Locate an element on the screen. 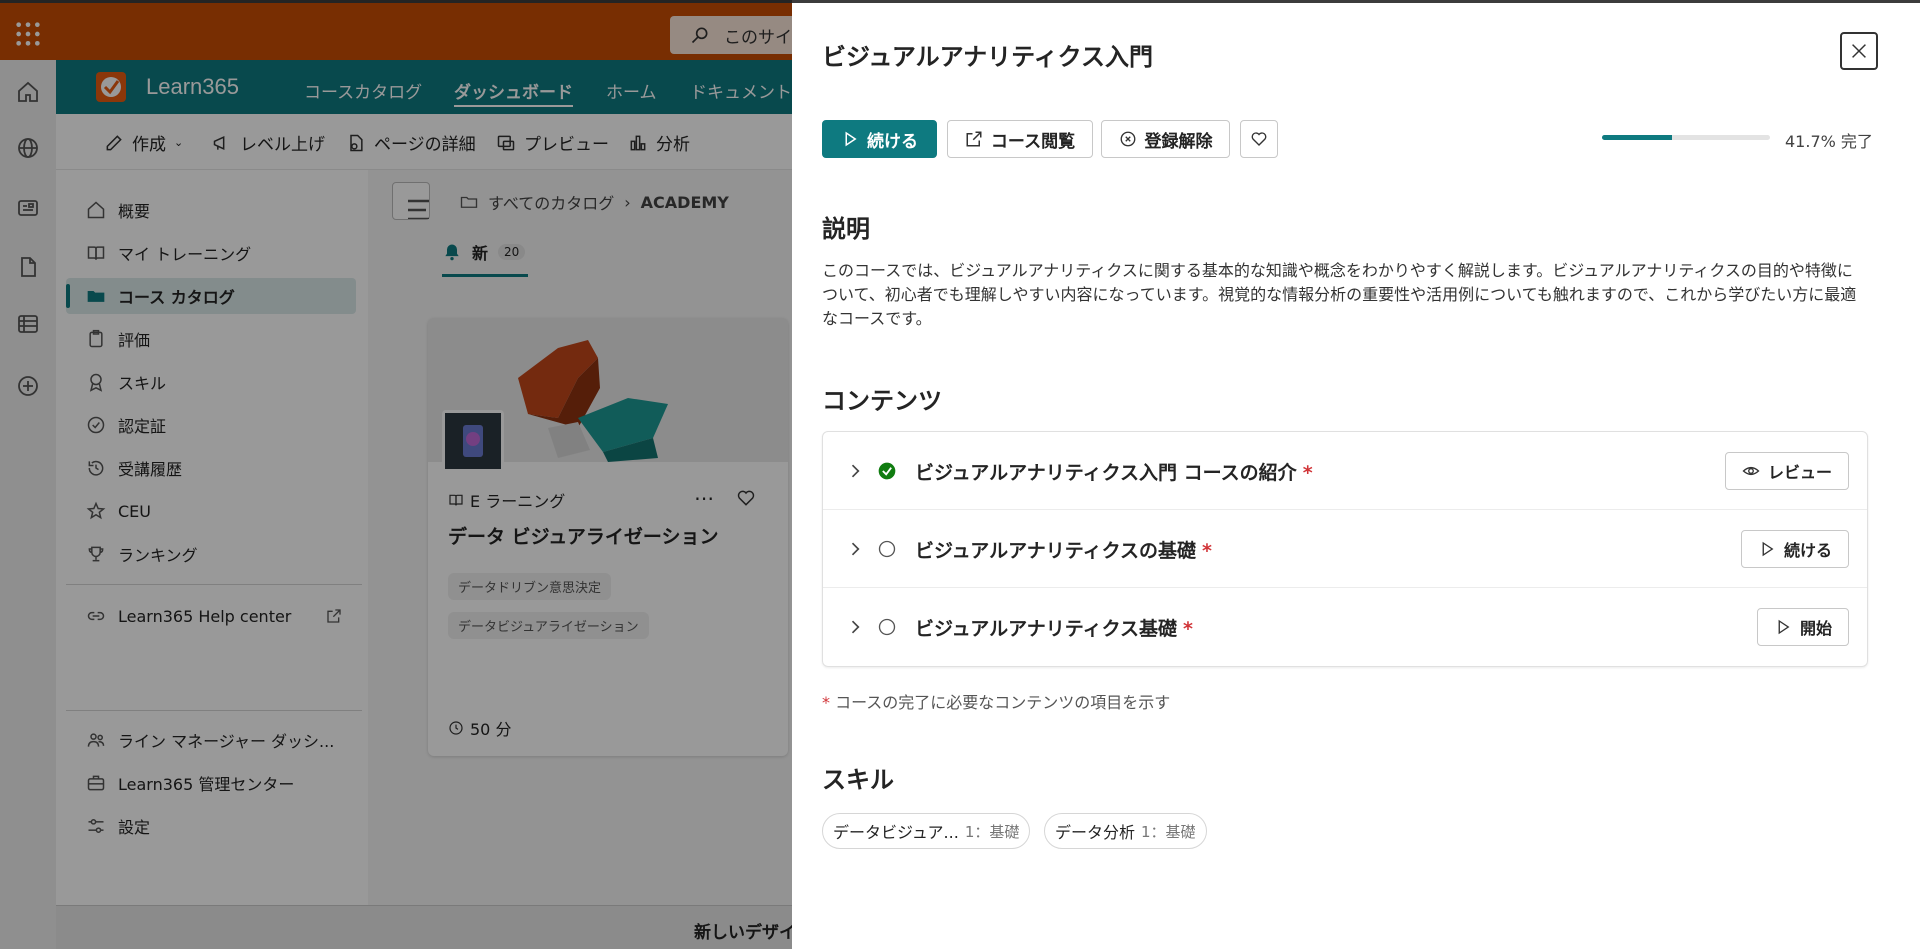 The height and width of the screenshot is (949, 1920). continue-course-button: 続ける is located at coordinates (879, 139).